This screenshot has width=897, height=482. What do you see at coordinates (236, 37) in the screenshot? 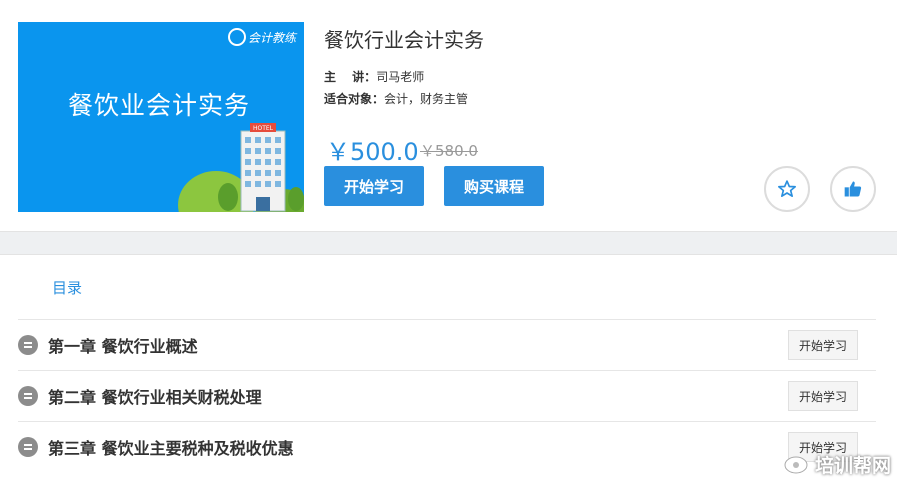
I see `logo-circle-icon` at bounding box center [236, 37].